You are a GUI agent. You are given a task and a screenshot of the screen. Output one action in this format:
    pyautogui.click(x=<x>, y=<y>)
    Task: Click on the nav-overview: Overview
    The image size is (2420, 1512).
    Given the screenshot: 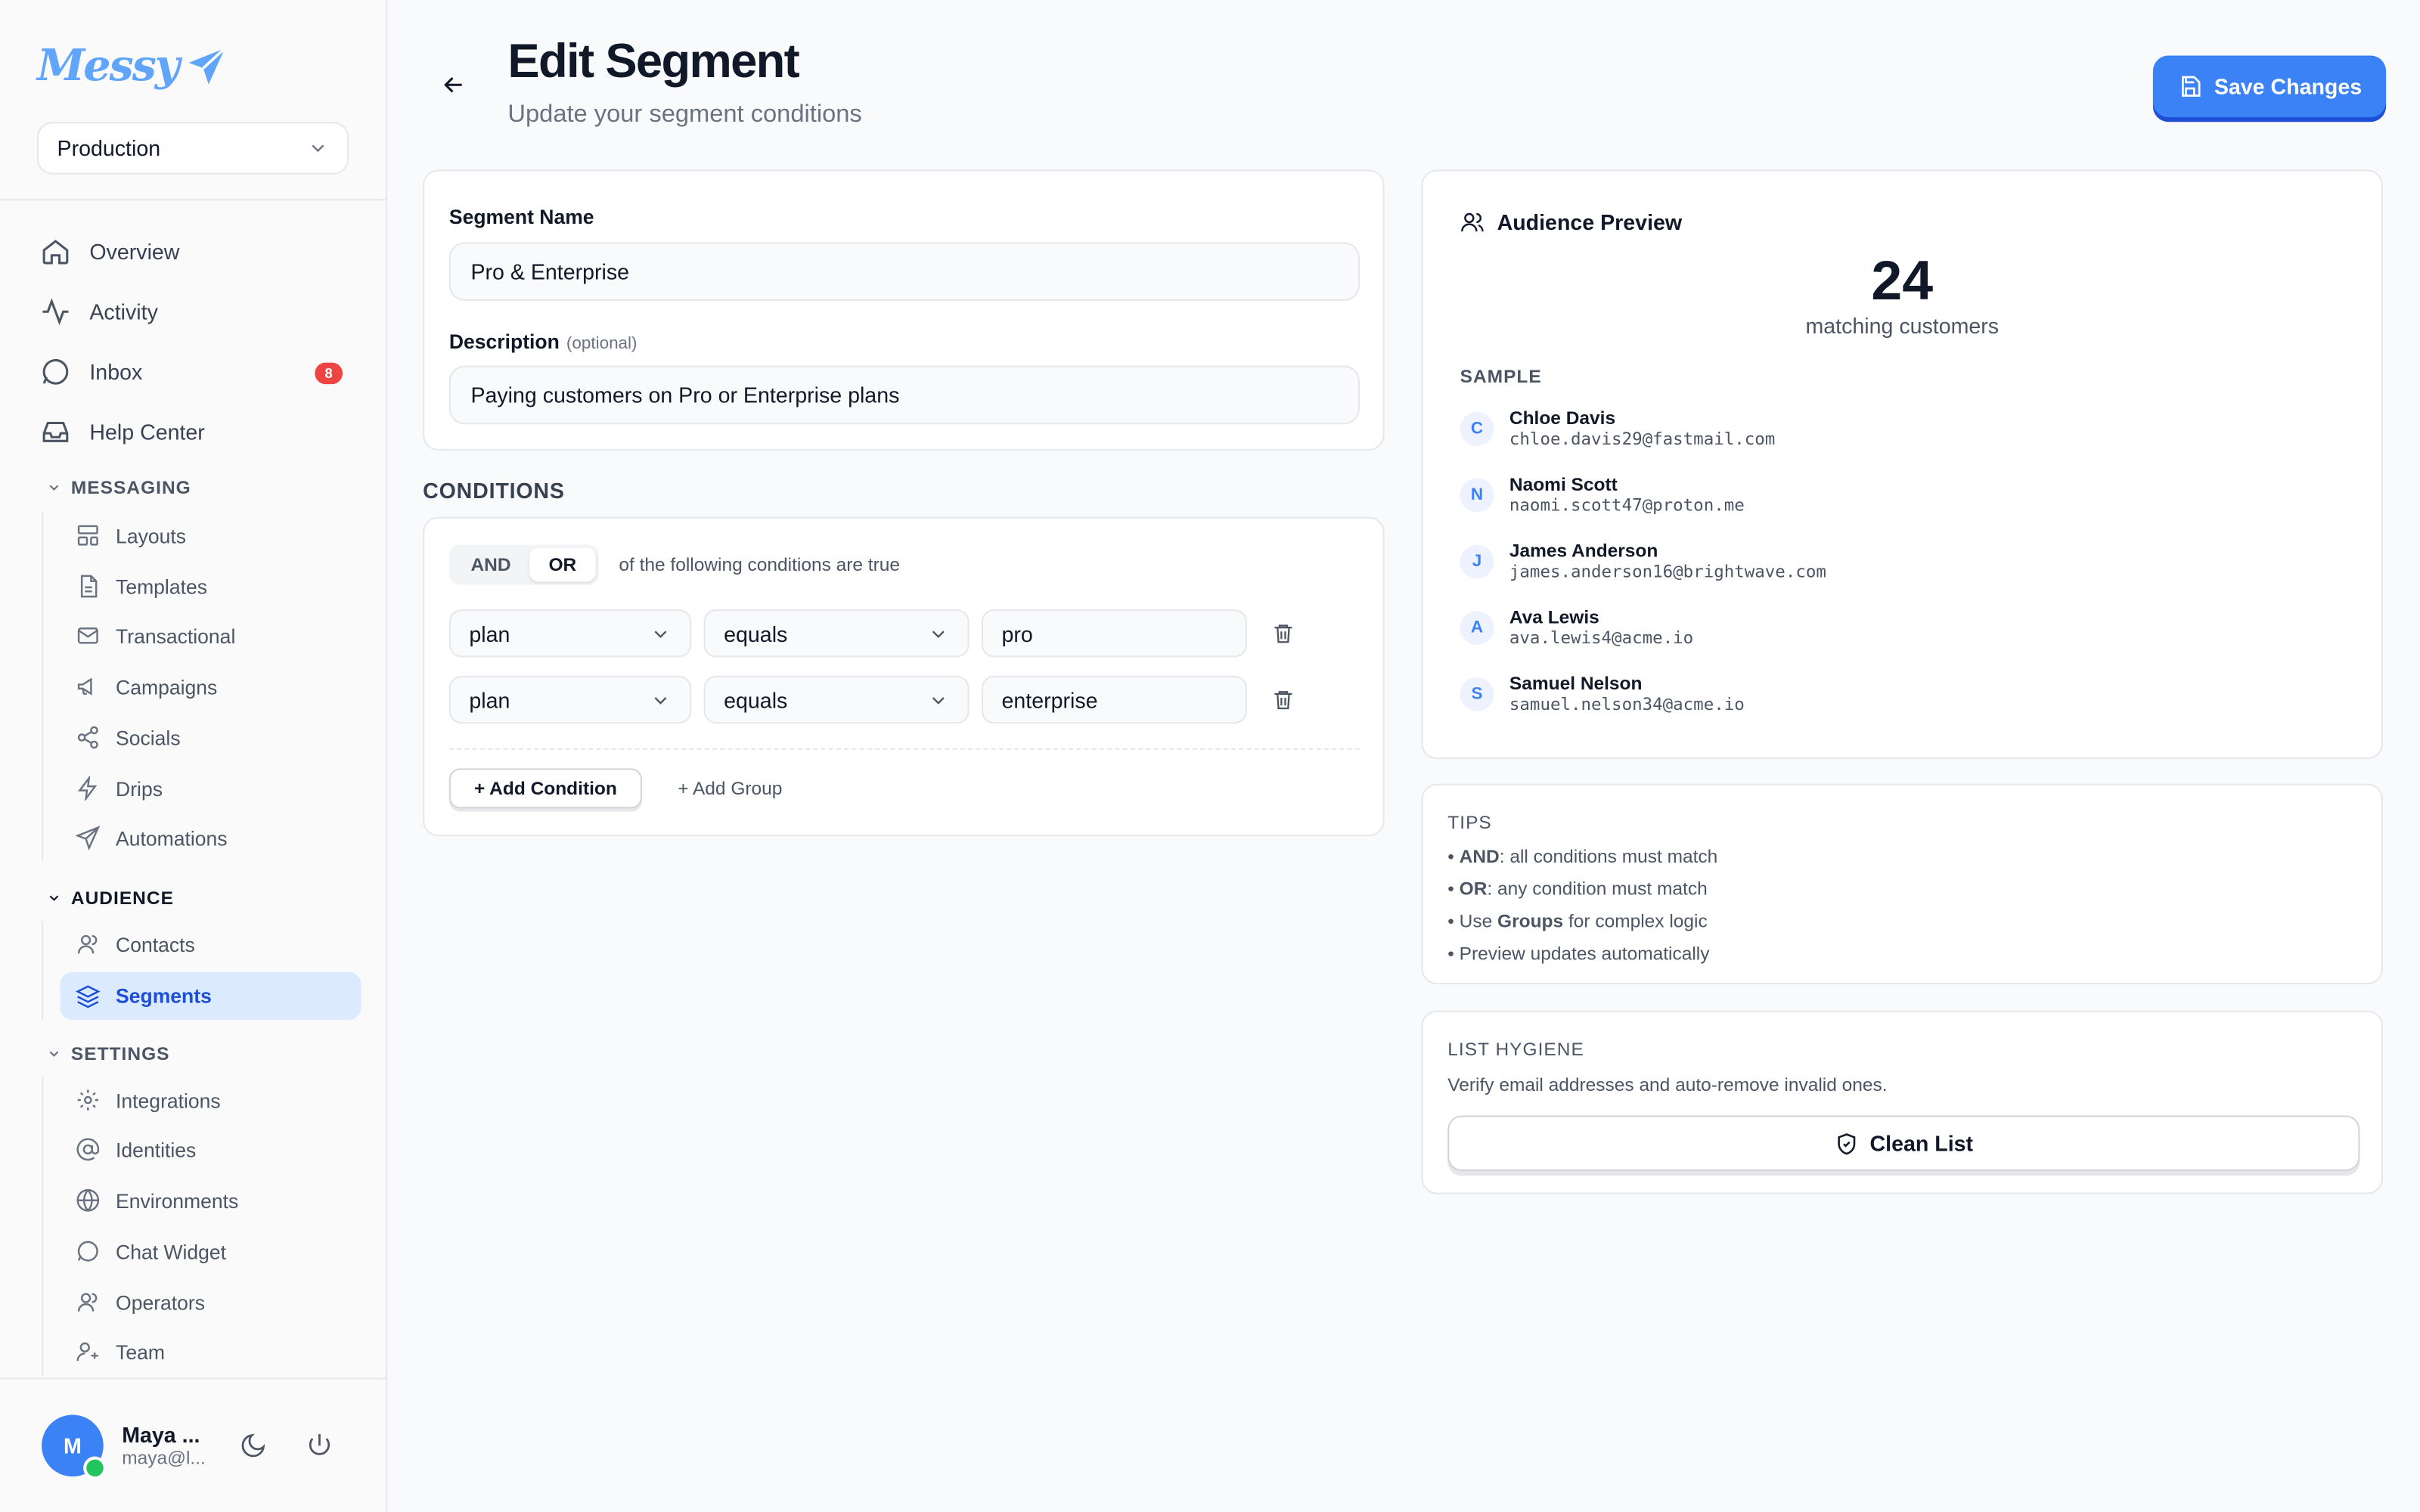 What is the action you would take?
    pyautogui.click(x=109, y=251)
    